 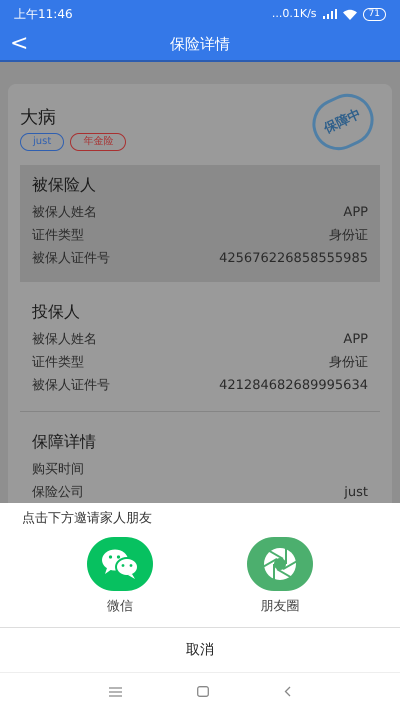 I want to click on chat-bubbles-icon, so click(x=120, y=564).